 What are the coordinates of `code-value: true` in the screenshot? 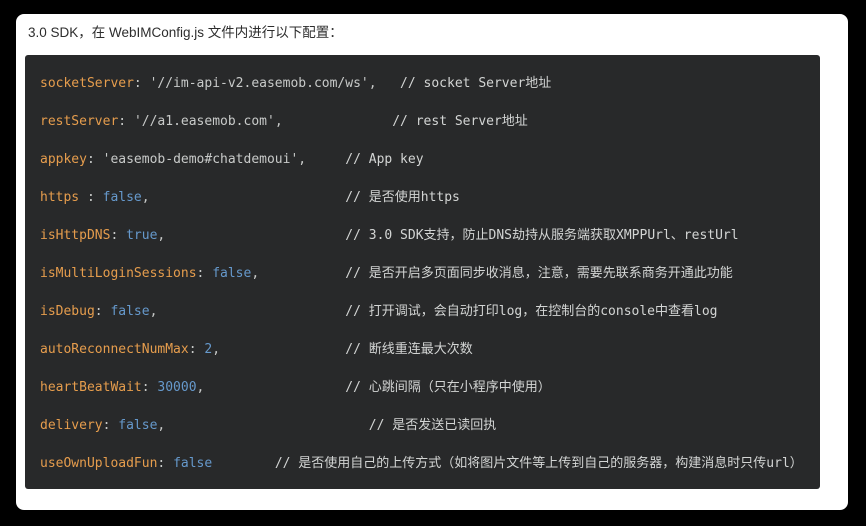 It's located at (142, 235).